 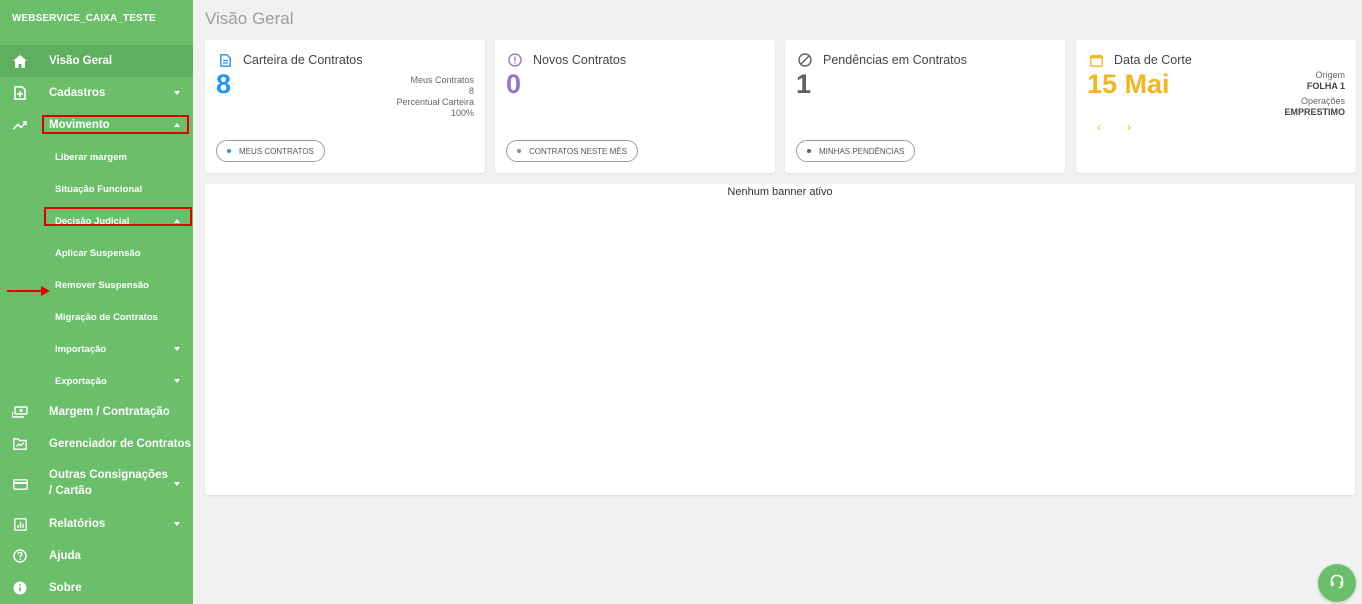 I want to click on meta-value: FOLHA 1, so click(x=1325, y=86).